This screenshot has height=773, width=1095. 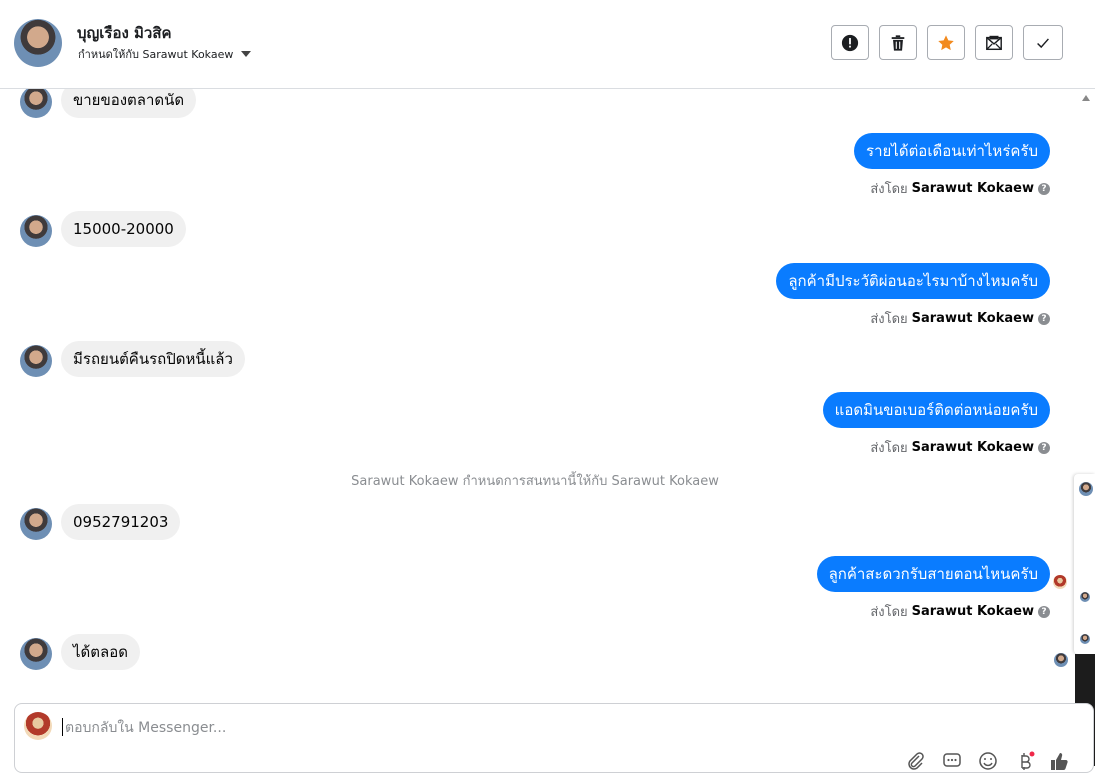 I want to click on mark-unread-button, so click(x=994, y=42).